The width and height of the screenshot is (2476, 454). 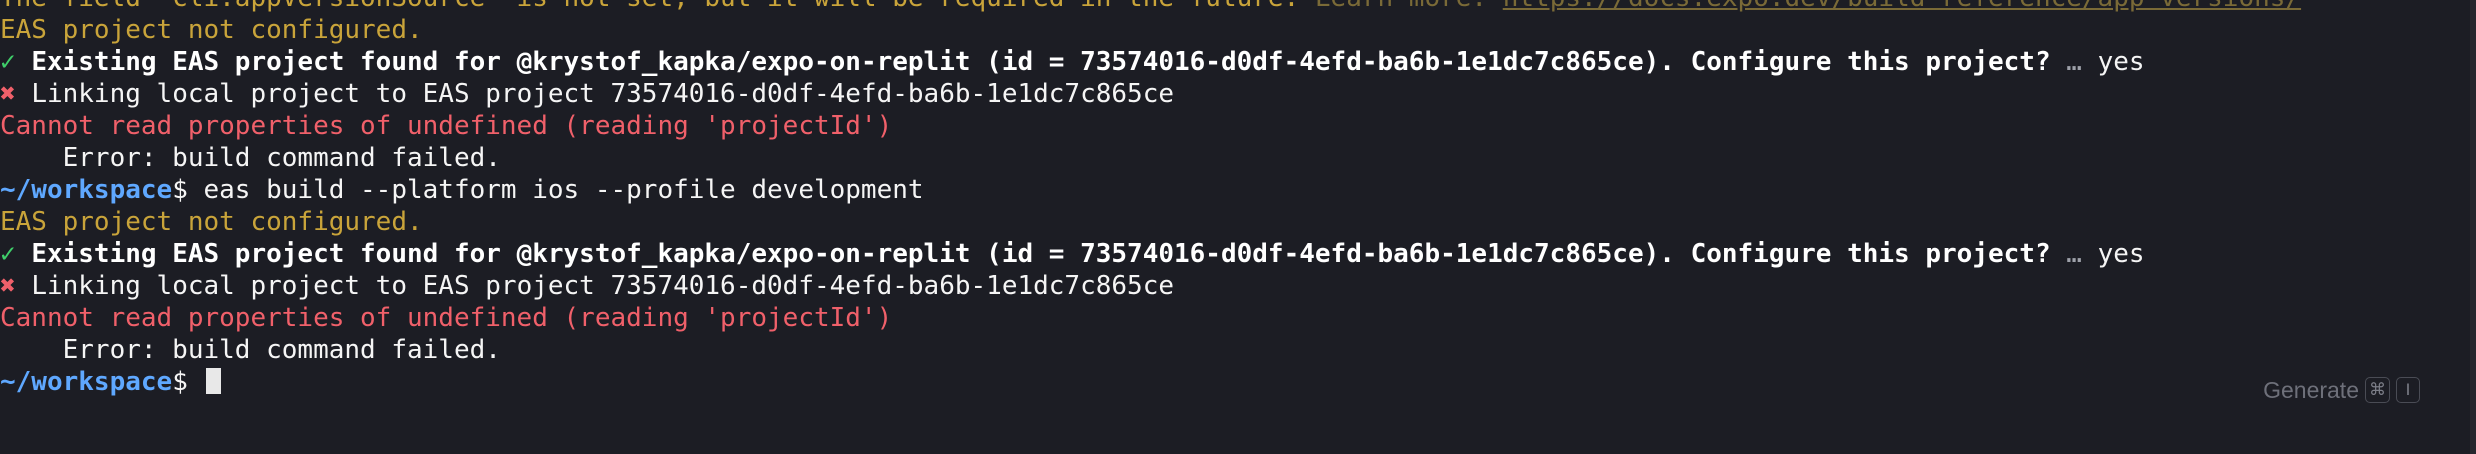 What do you see at coordinates (2311, 390) in the screenshot?
I see `generate-label: Generate` at bounding box center [2311, 390].